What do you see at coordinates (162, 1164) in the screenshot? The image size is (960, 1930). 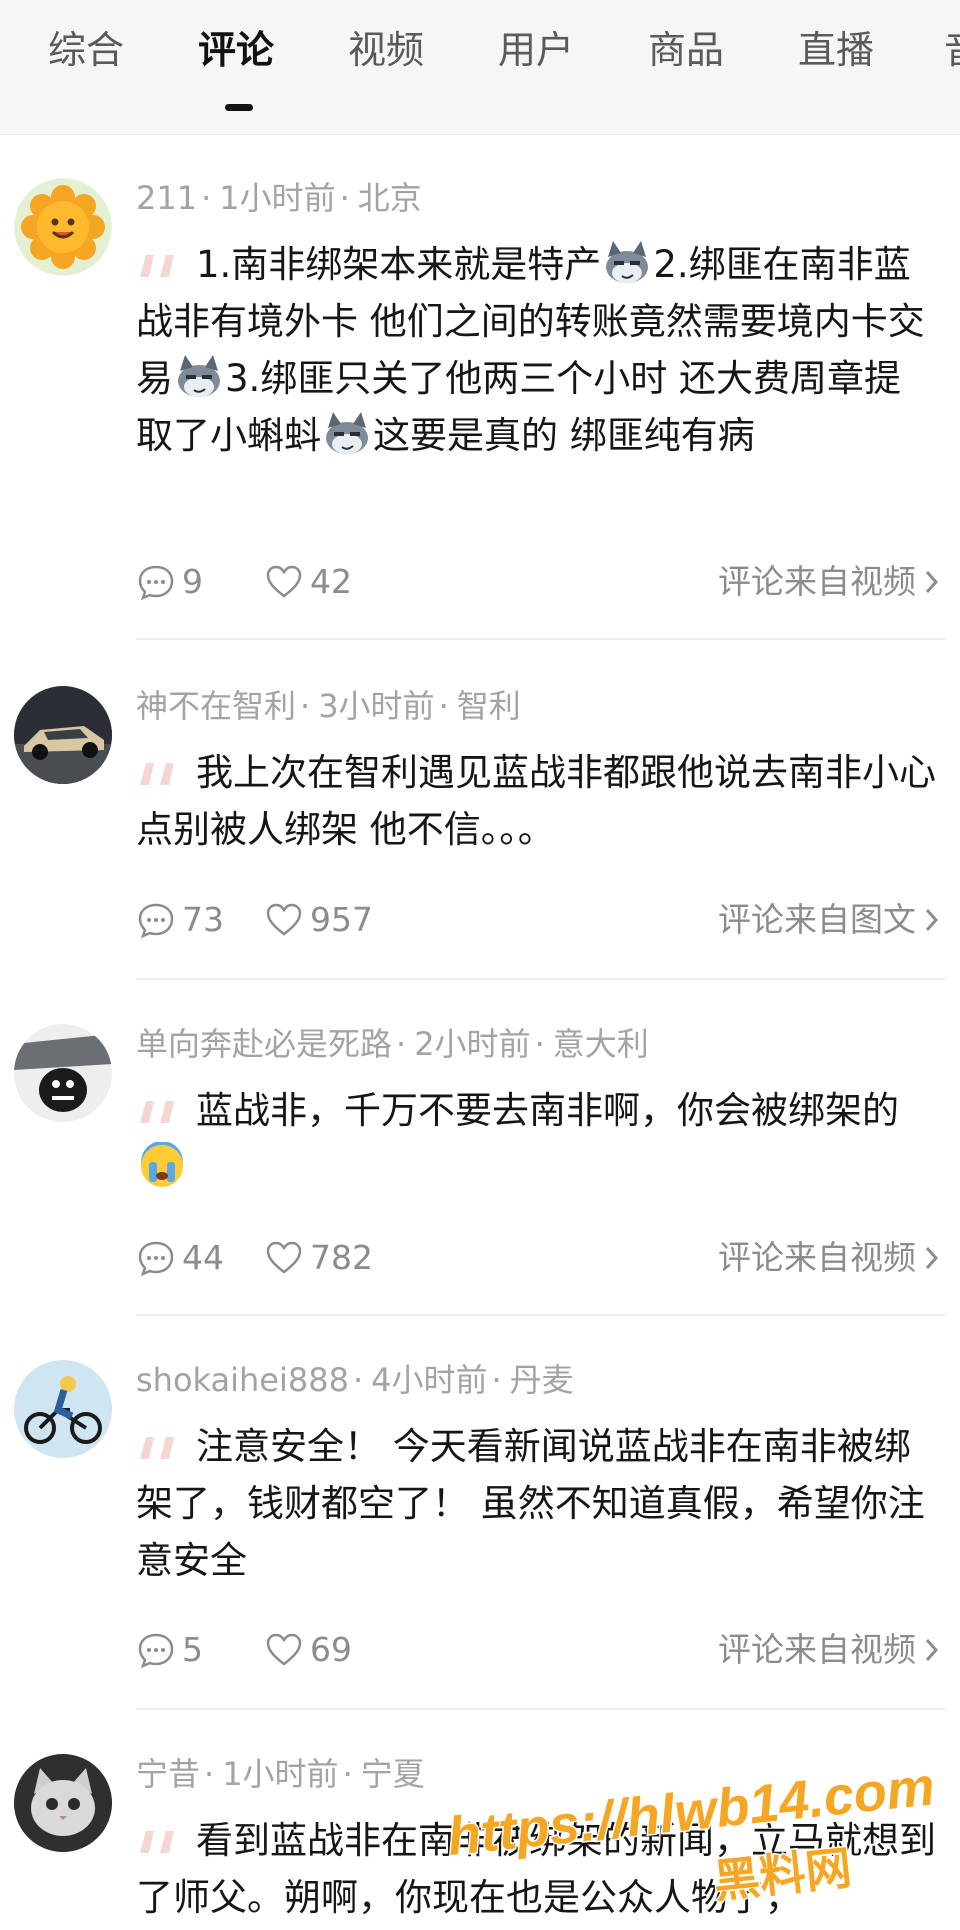 I see `crying-face-emoji-icon` at bounding box center [162, 1164].